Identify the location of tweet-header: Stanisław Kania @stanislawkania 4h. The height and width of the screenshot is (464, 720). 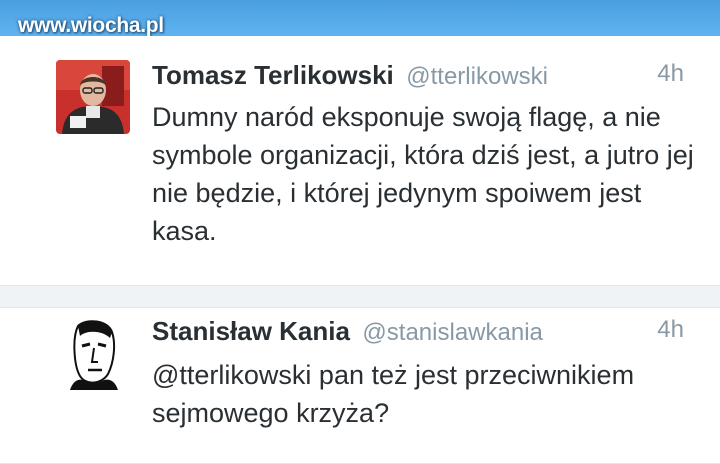
(427, 333).